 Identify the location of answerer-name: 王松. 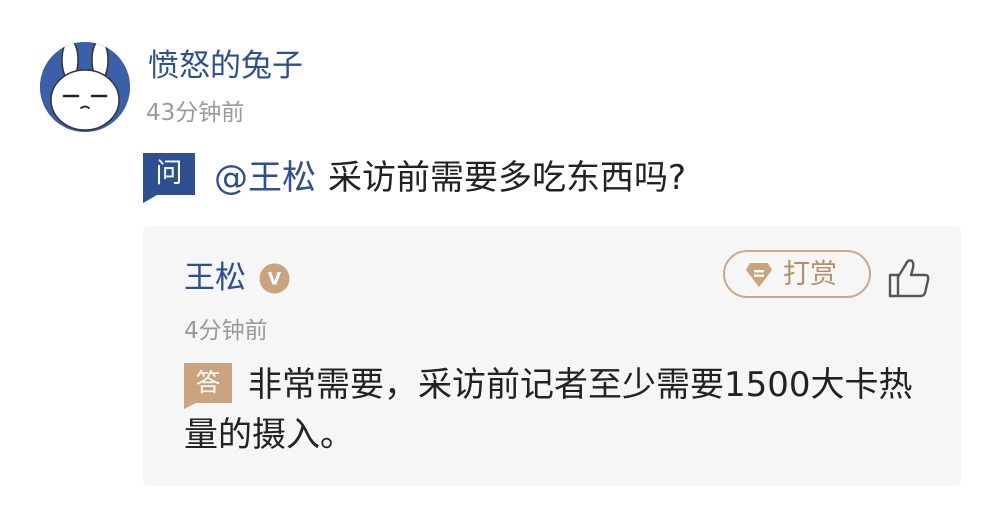
(215, 278).